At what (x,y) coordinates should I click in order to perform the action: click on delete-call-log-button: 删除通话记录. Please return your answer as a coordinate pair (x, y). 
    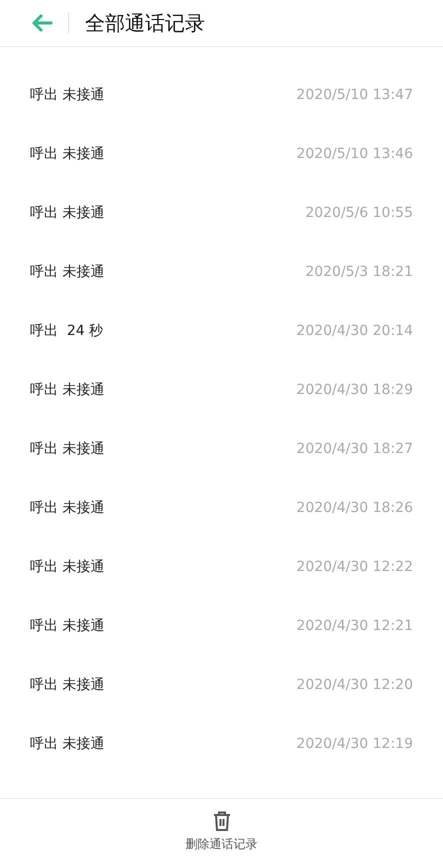
    Looking at the image, I should click on (222, 831).